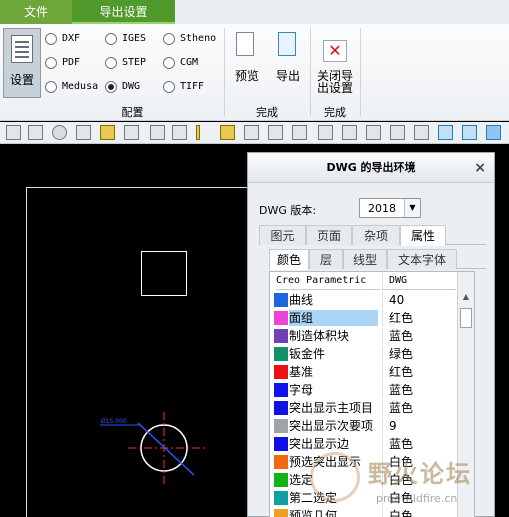  Describe the element at coordinates (301, 372) in the screenshot. I see `row-name: 基准` at that location.